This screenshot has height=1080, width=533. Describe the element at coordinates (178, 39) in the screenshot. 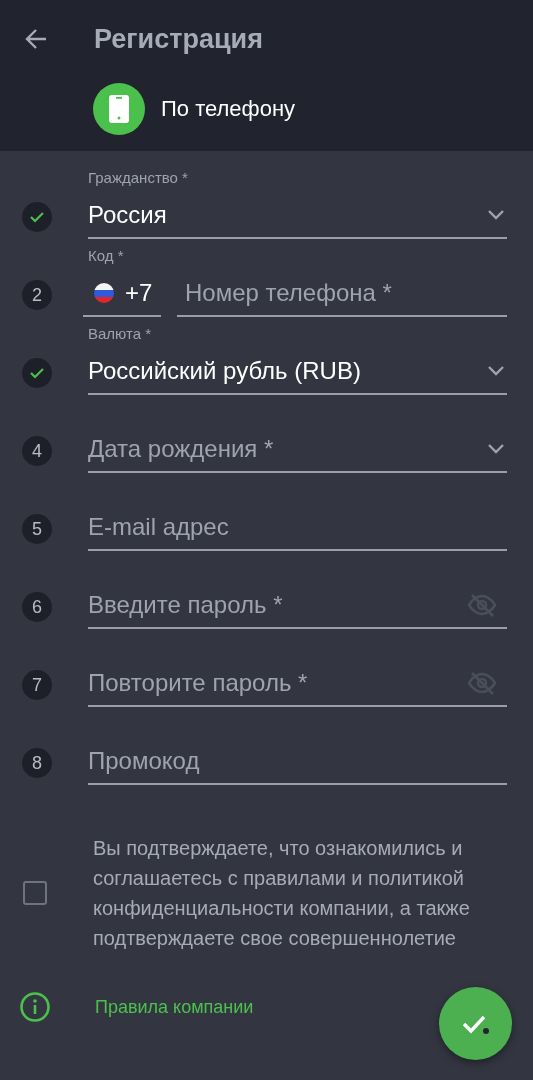

I see `page-title: Регистрация` at that location.